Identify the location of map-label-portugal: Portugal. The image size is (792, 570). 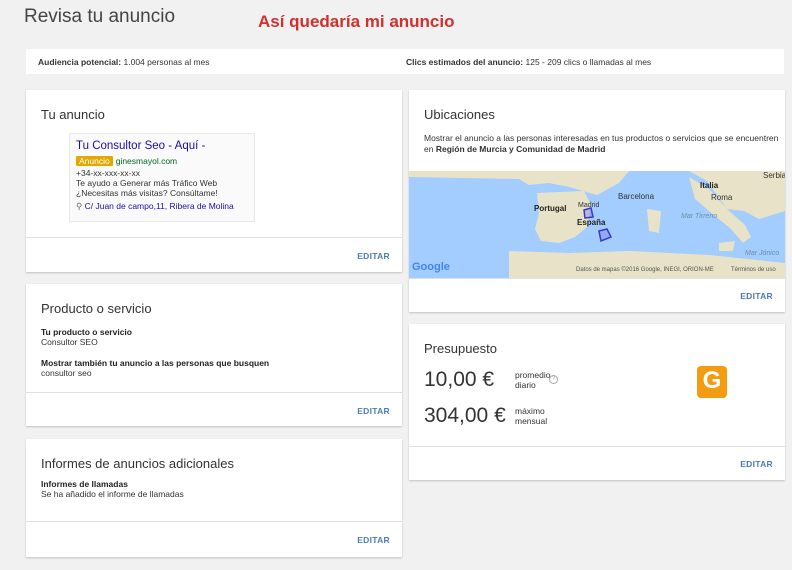
(550, 208).